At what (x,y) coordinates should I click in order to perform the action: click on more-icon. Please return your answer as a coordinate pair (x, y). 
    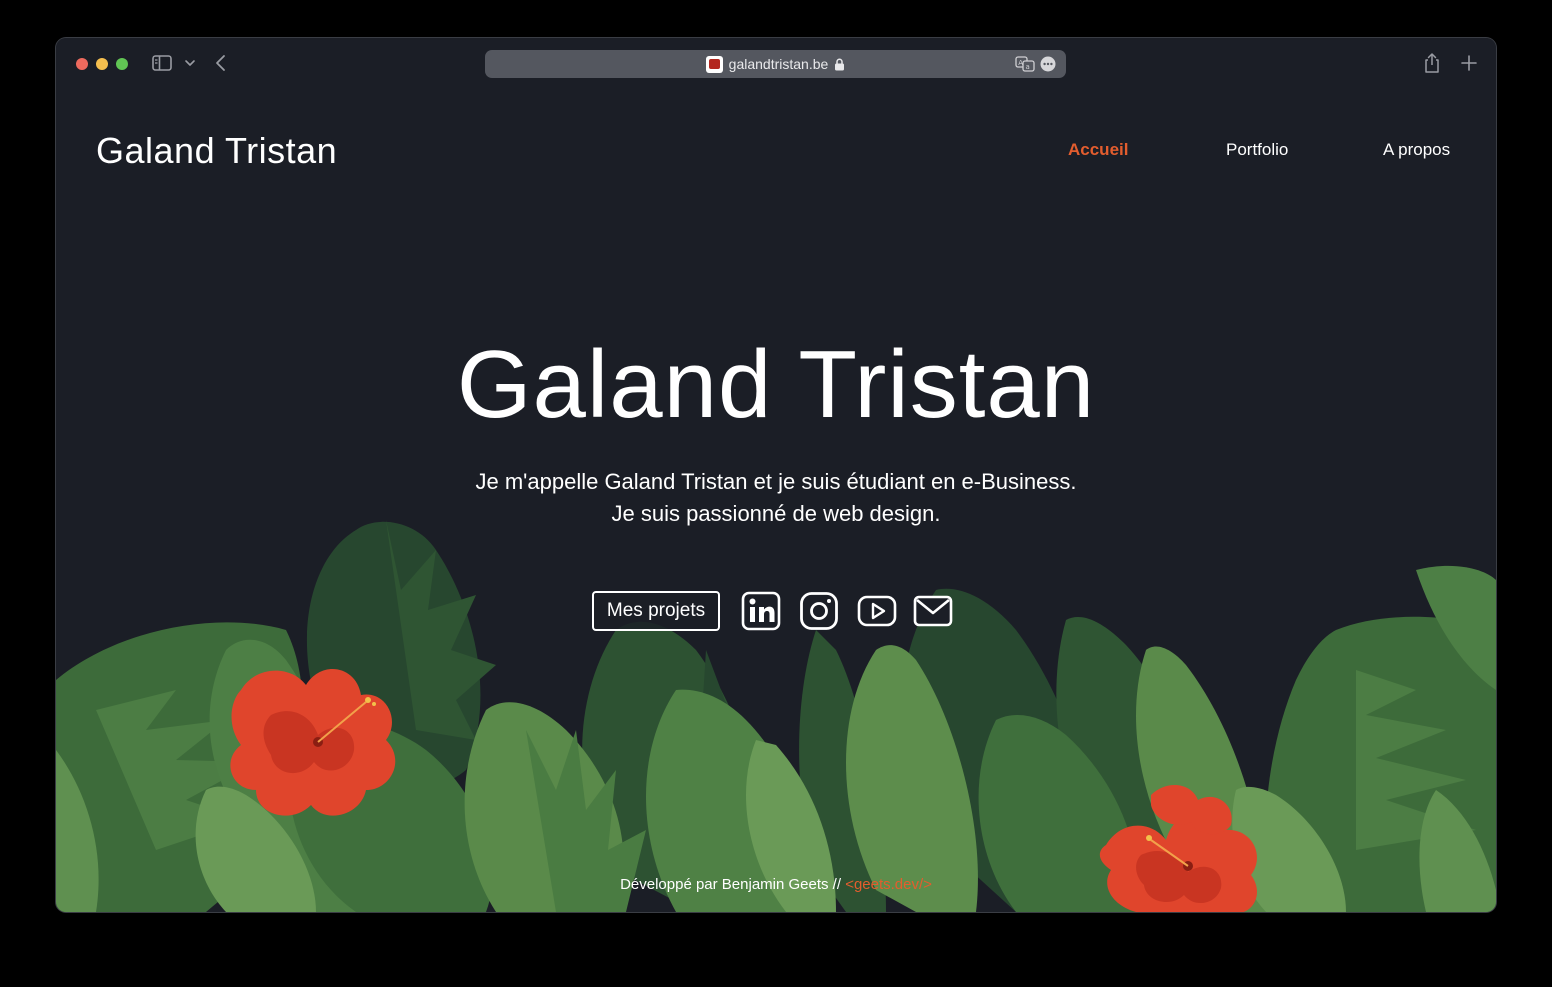
    Looking at the image, I should click on (1048, 64).